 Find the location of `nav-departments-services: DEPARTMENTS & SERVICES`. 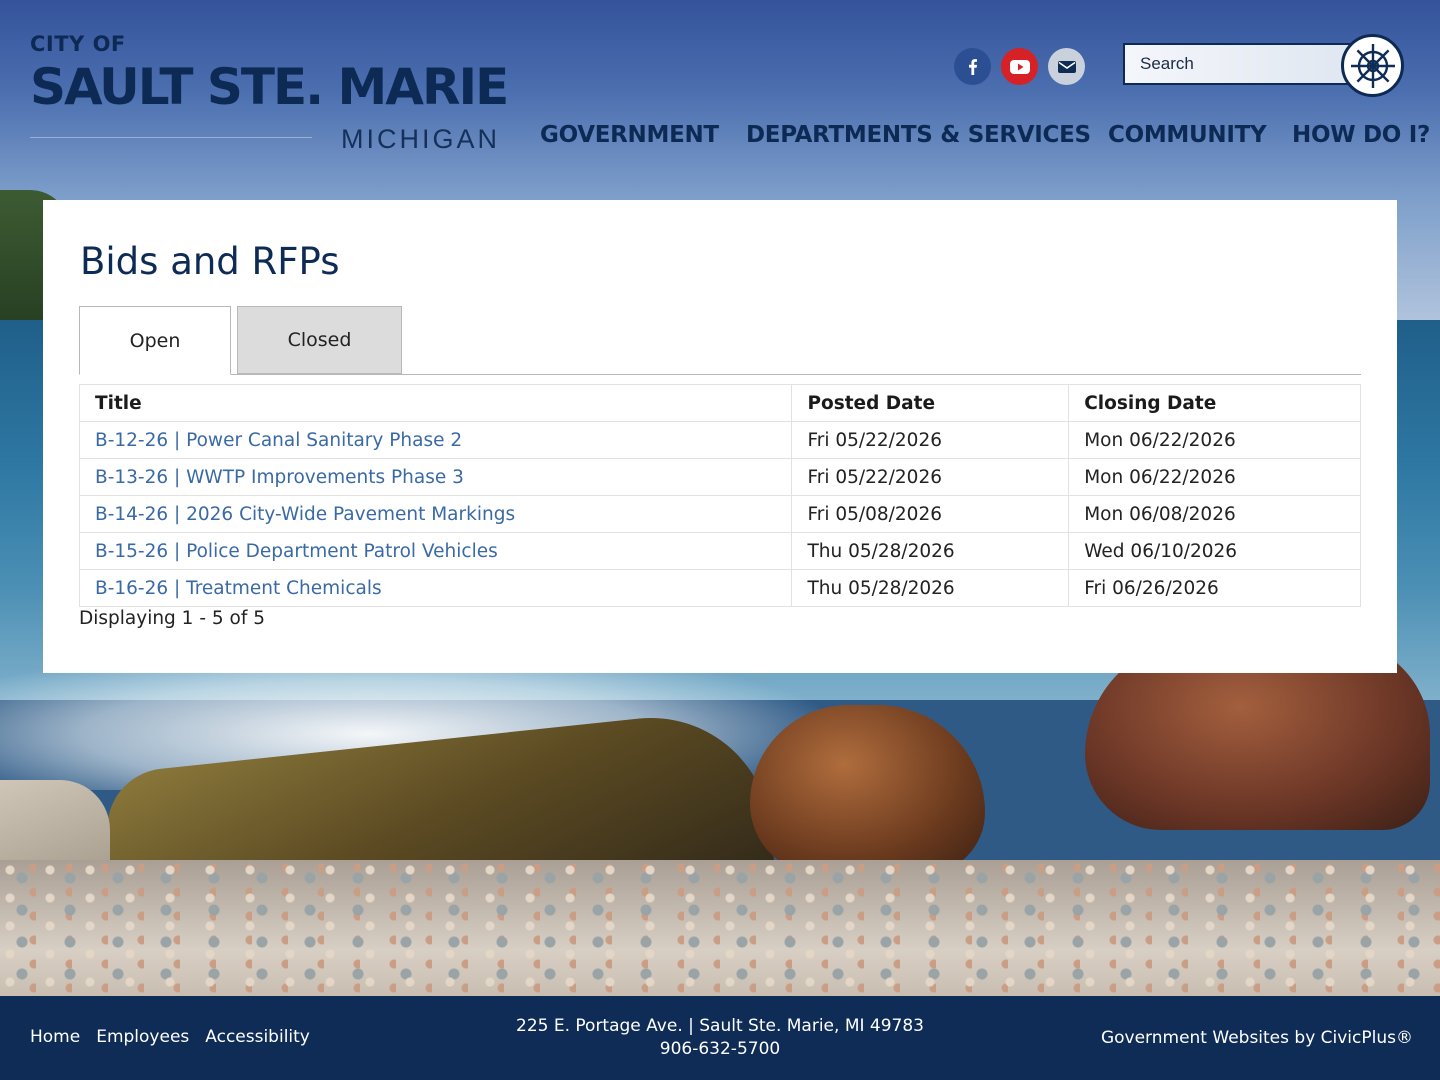

nav-departments-services: DEPARTMENTS & SERVICES is located at coordinates (918, 135).